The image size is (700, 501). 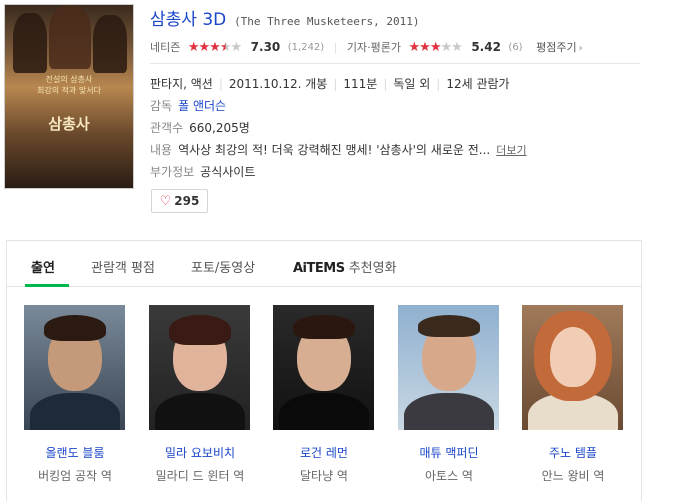 I want to click on cast-role: 달타냥 역, so click(x=324, y=476).